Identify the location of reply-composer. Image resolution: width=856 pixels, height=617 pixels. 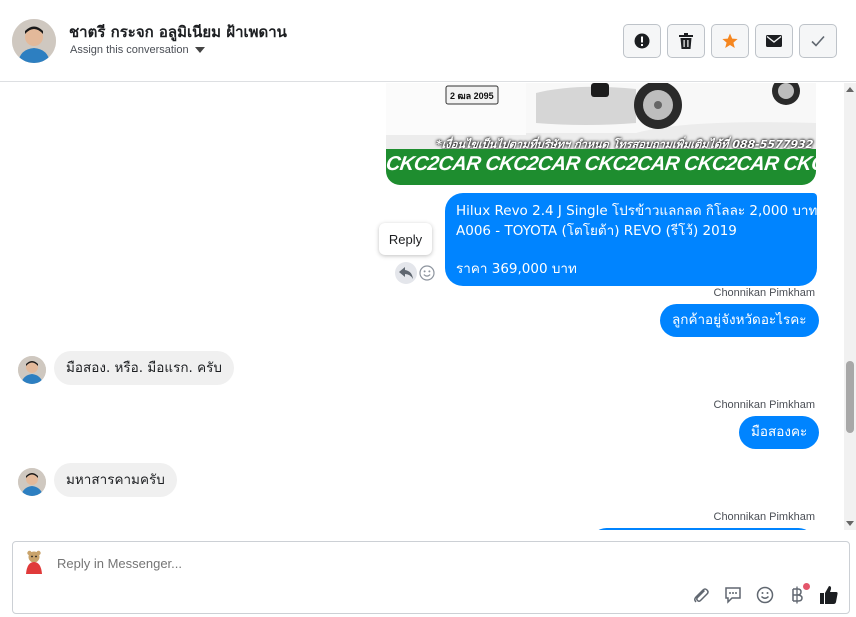
(431, 577).